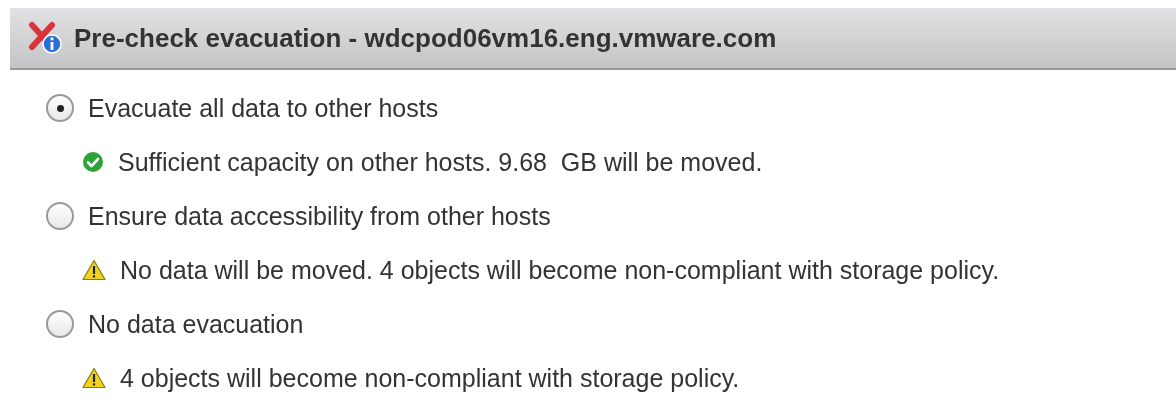  Describe the element at coordinates (560, 270) in the screenshot. I see `status-message: No data will be moved. 4 objects will become non-compliant with storage policy.` at that location.